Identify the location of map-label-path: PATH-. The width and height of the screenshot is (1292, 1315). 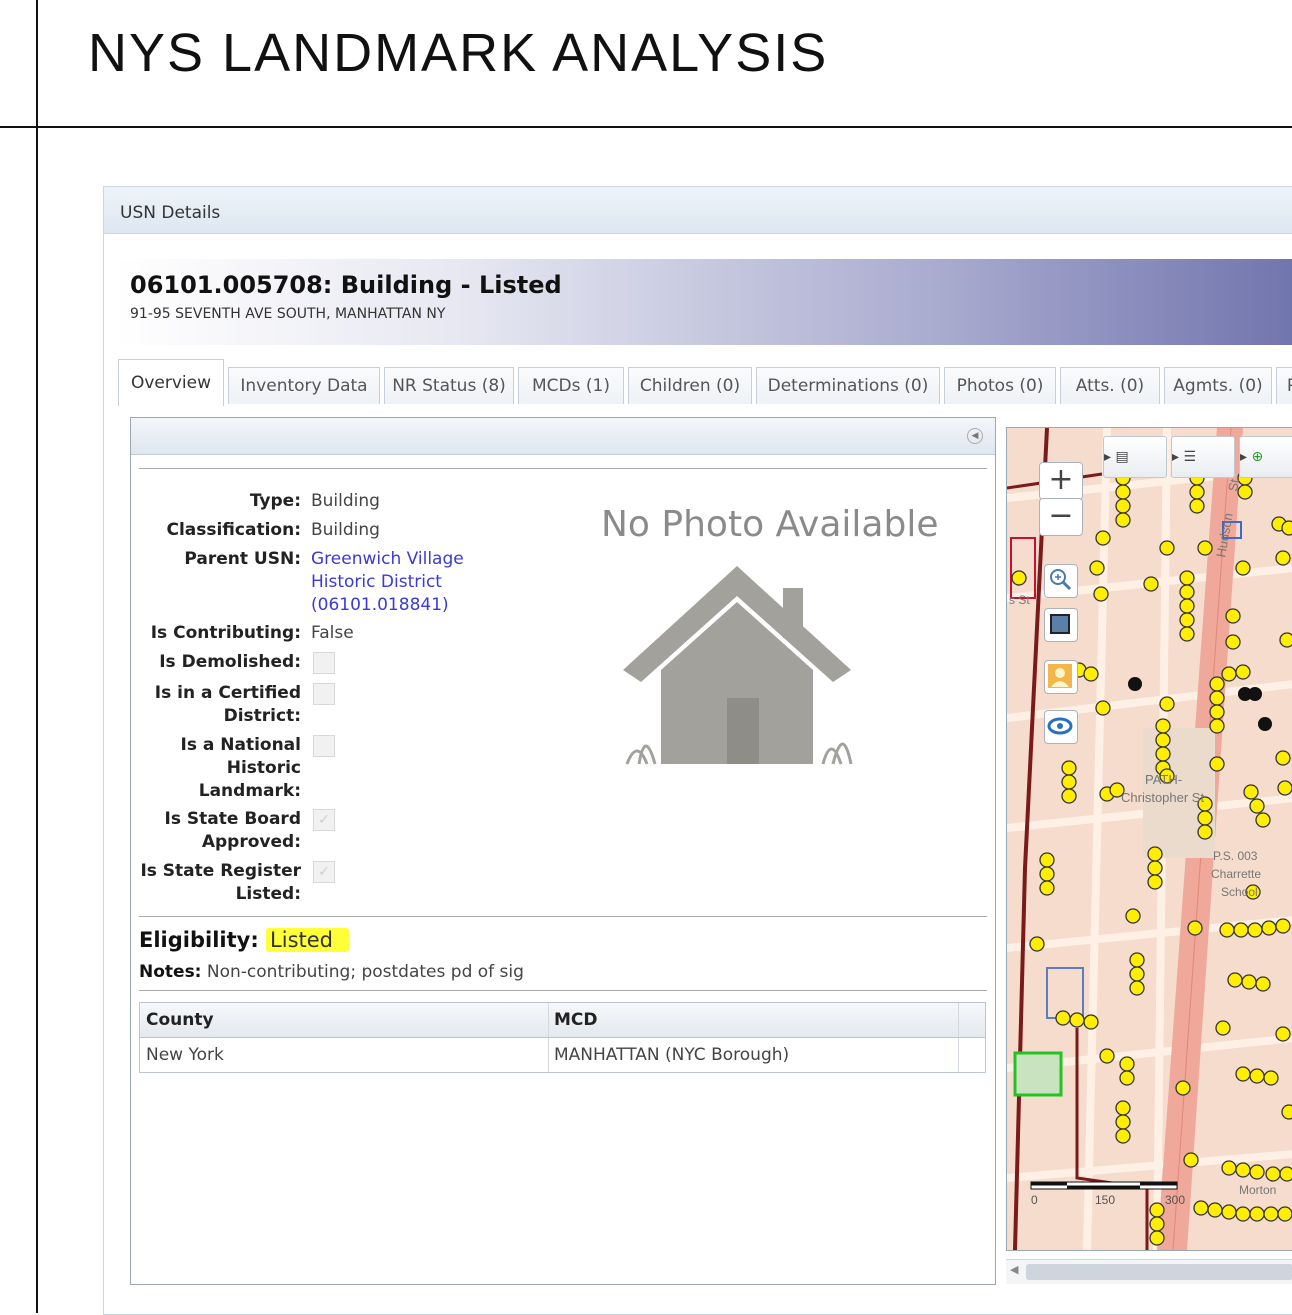
(1163, 779).